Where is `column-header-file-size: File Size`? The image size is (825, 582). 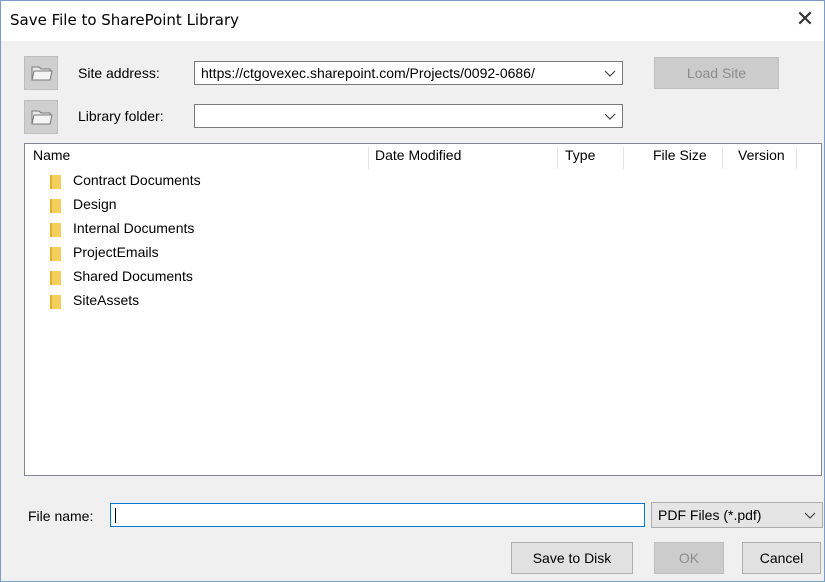
column-header-file-size: File Size is located at coordinates (680, 158).